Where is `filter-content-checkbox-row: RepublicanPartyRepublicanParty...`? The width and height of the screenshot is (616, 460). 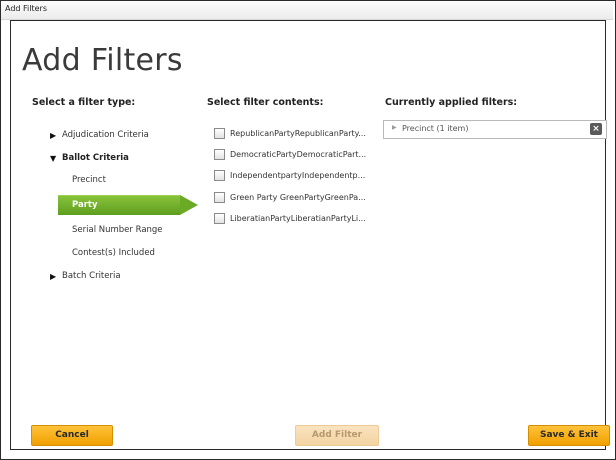 filter-content-checkbox-row: RepublicanPartyRepublicanParty... is located at coordinates (290, 133).